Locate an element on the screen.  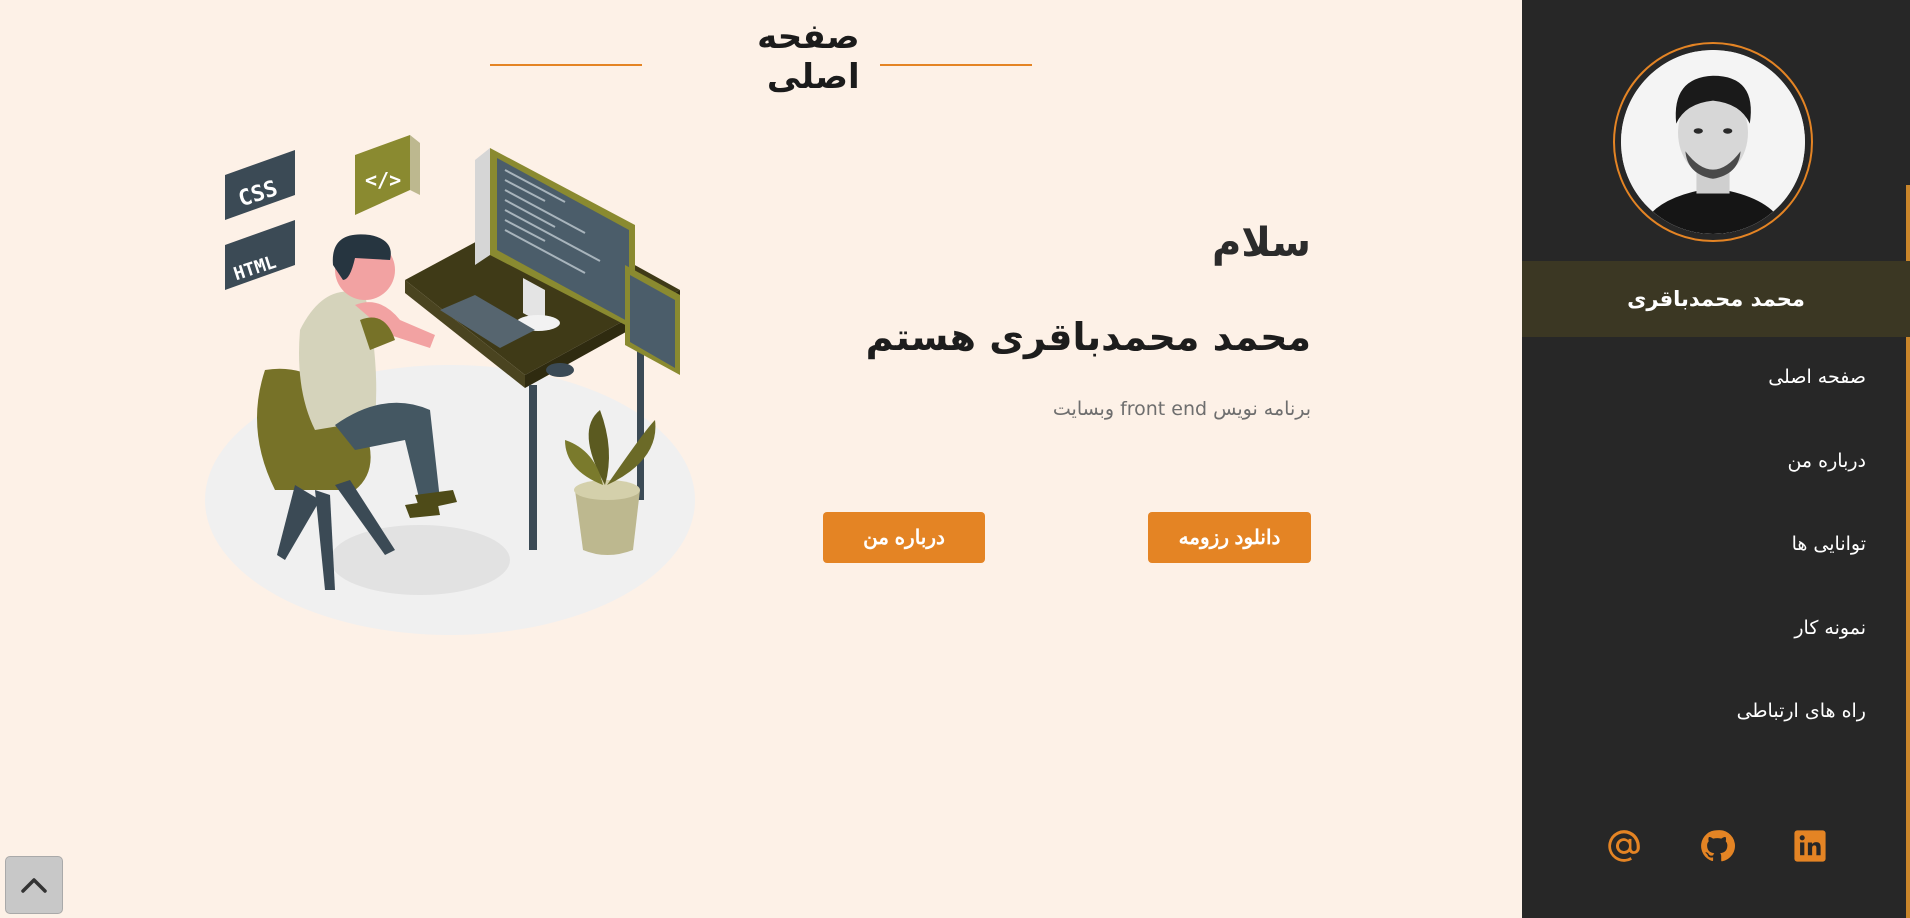
nav-item-skills: توانایی ها is located at coordinates (1801, 575).